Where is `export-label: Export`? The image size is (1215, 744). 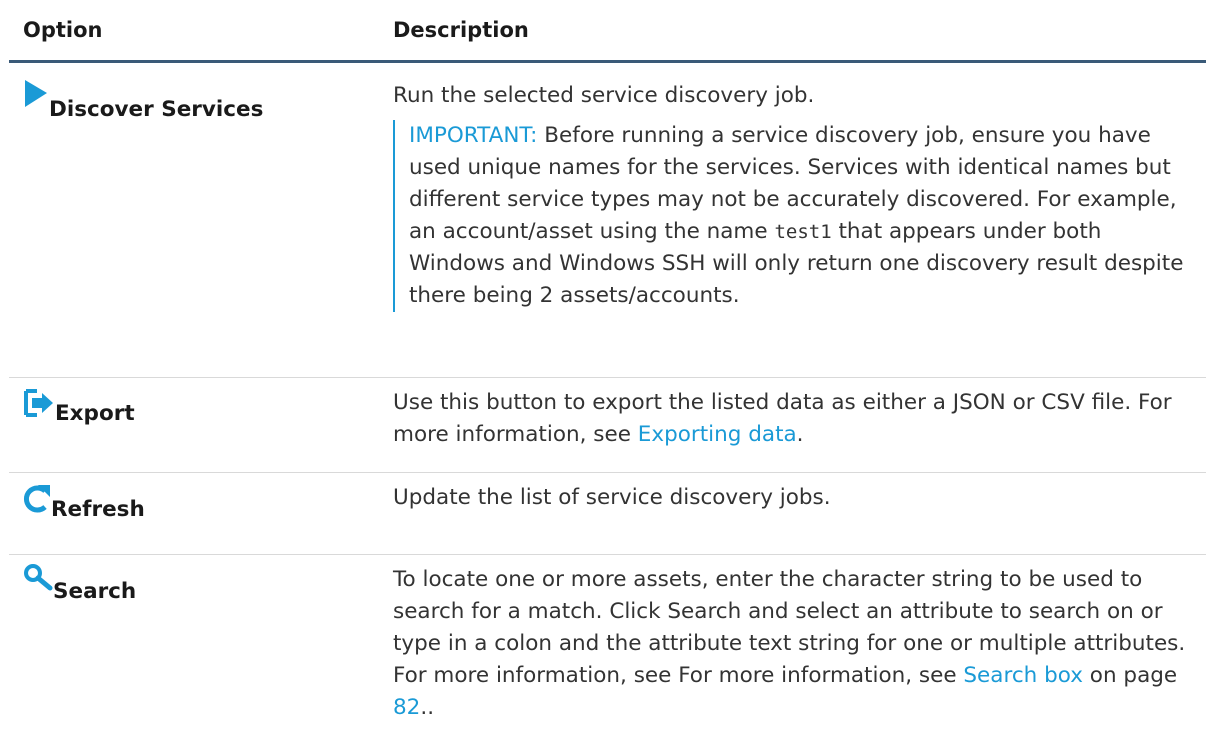
export-label: Export is located at coordinates (95, 413).